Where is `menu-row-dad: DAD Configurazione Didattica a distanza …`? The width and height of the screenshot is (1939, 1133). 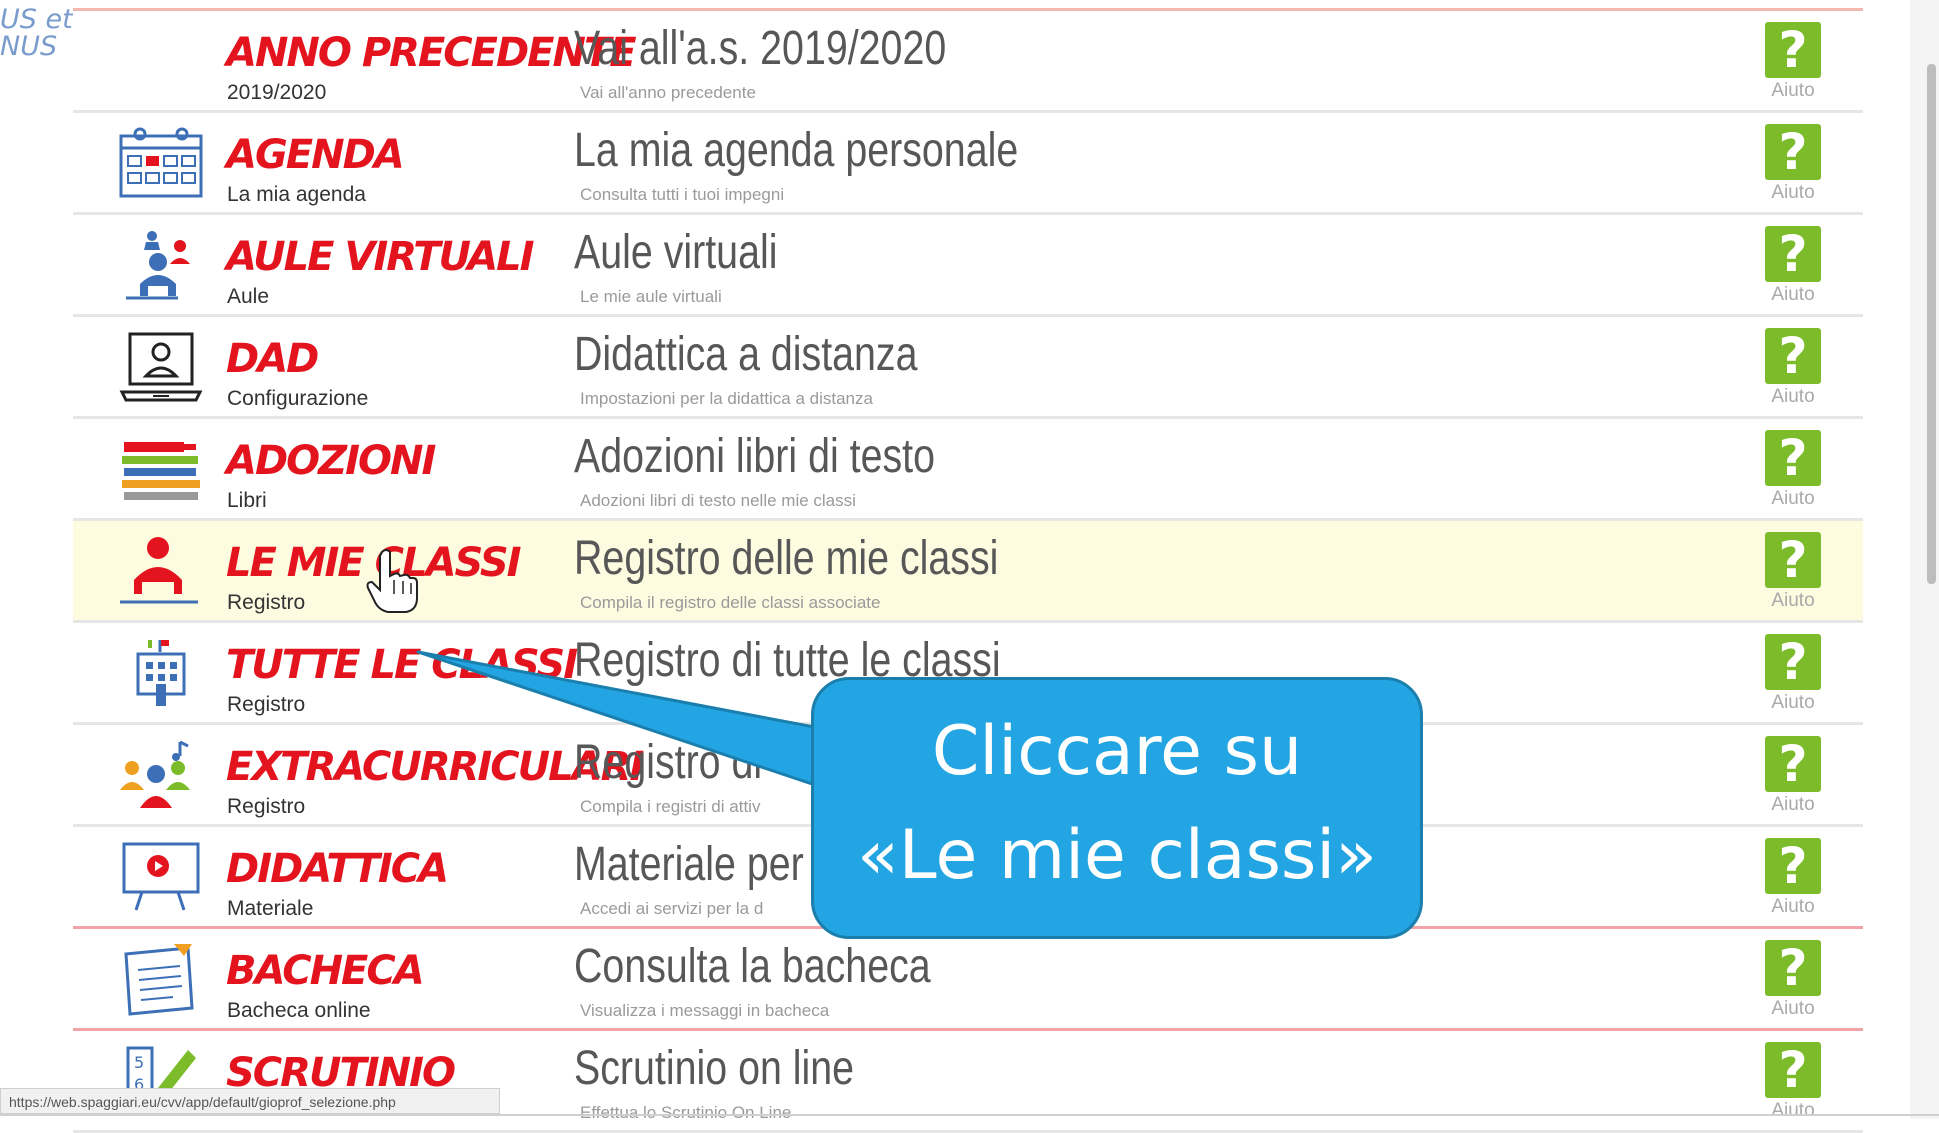 menu-row-dad: DAD Configurazione Didattica a distanza … is located at coordinates (968, 368).